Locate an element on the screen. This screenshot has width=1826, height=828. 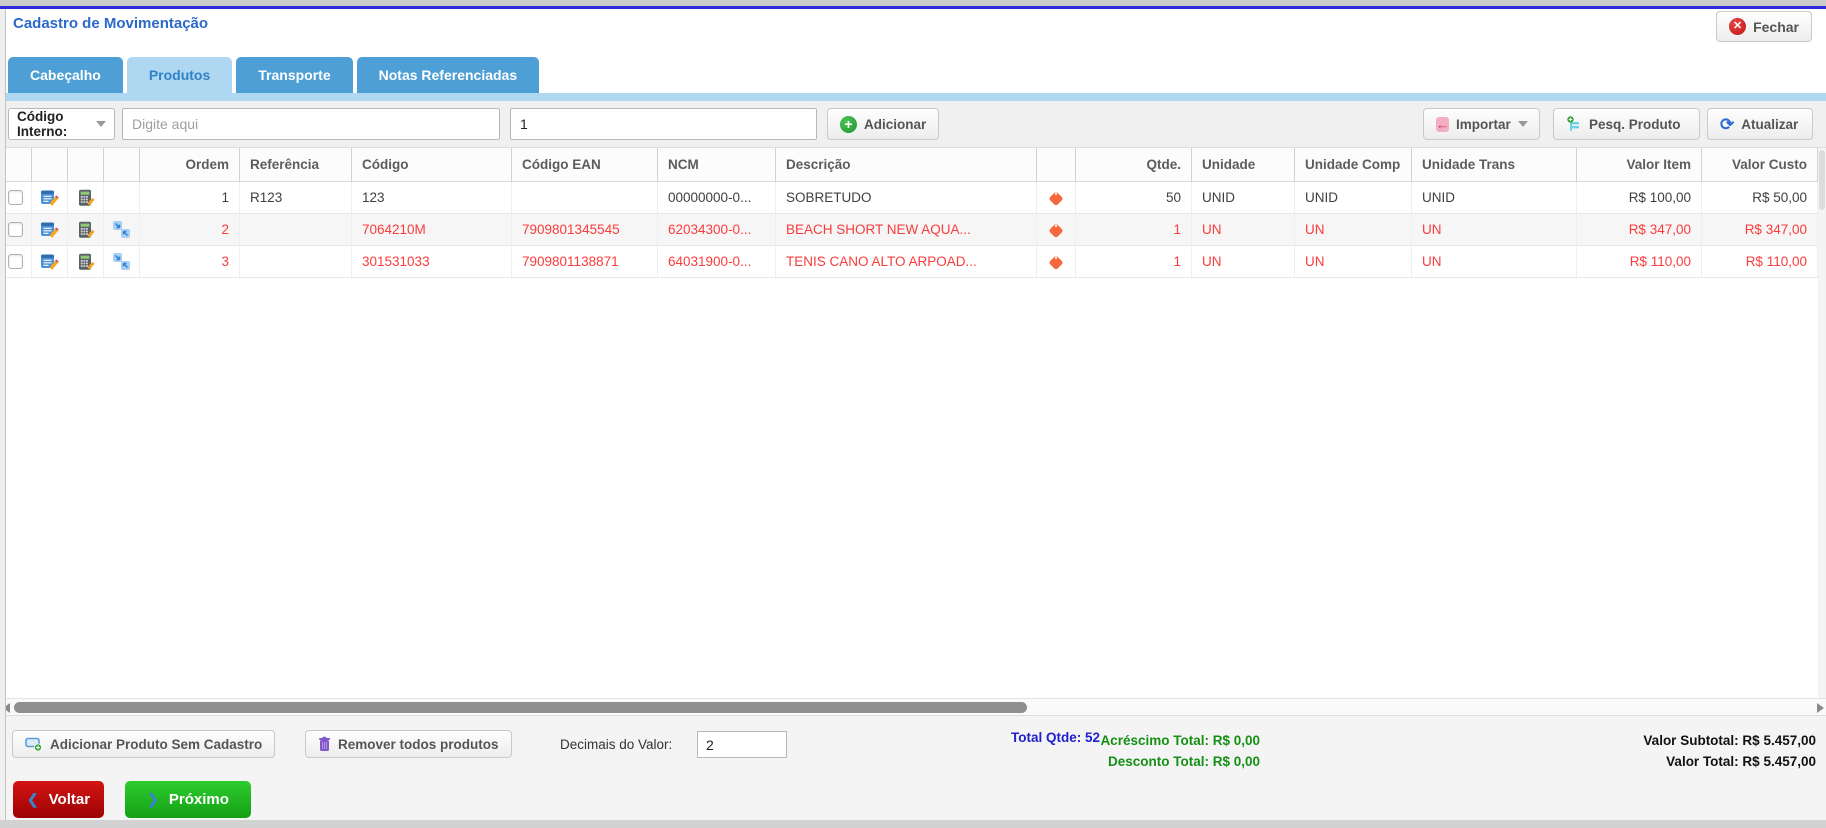
cell-unidade_comp: UNID is located at coordinates (1353, 197).